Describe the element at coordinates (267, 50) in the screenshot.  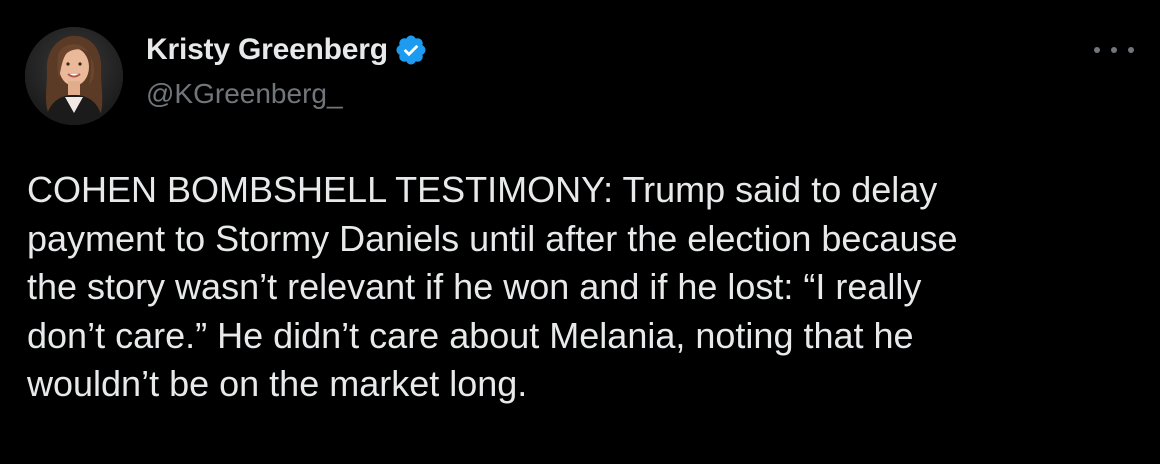
I see `display-name: Kristy Greenberg` at that location.